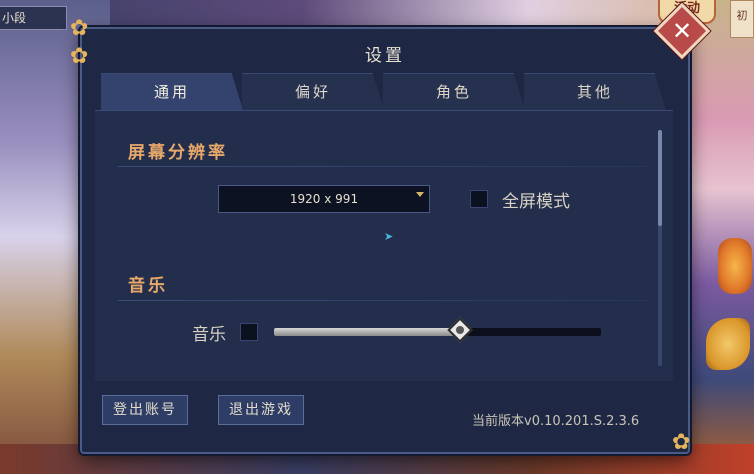 The width and height of the screenshot is (754, 474). I want to click on content-scrollbar-thumb, so click(660, 178).